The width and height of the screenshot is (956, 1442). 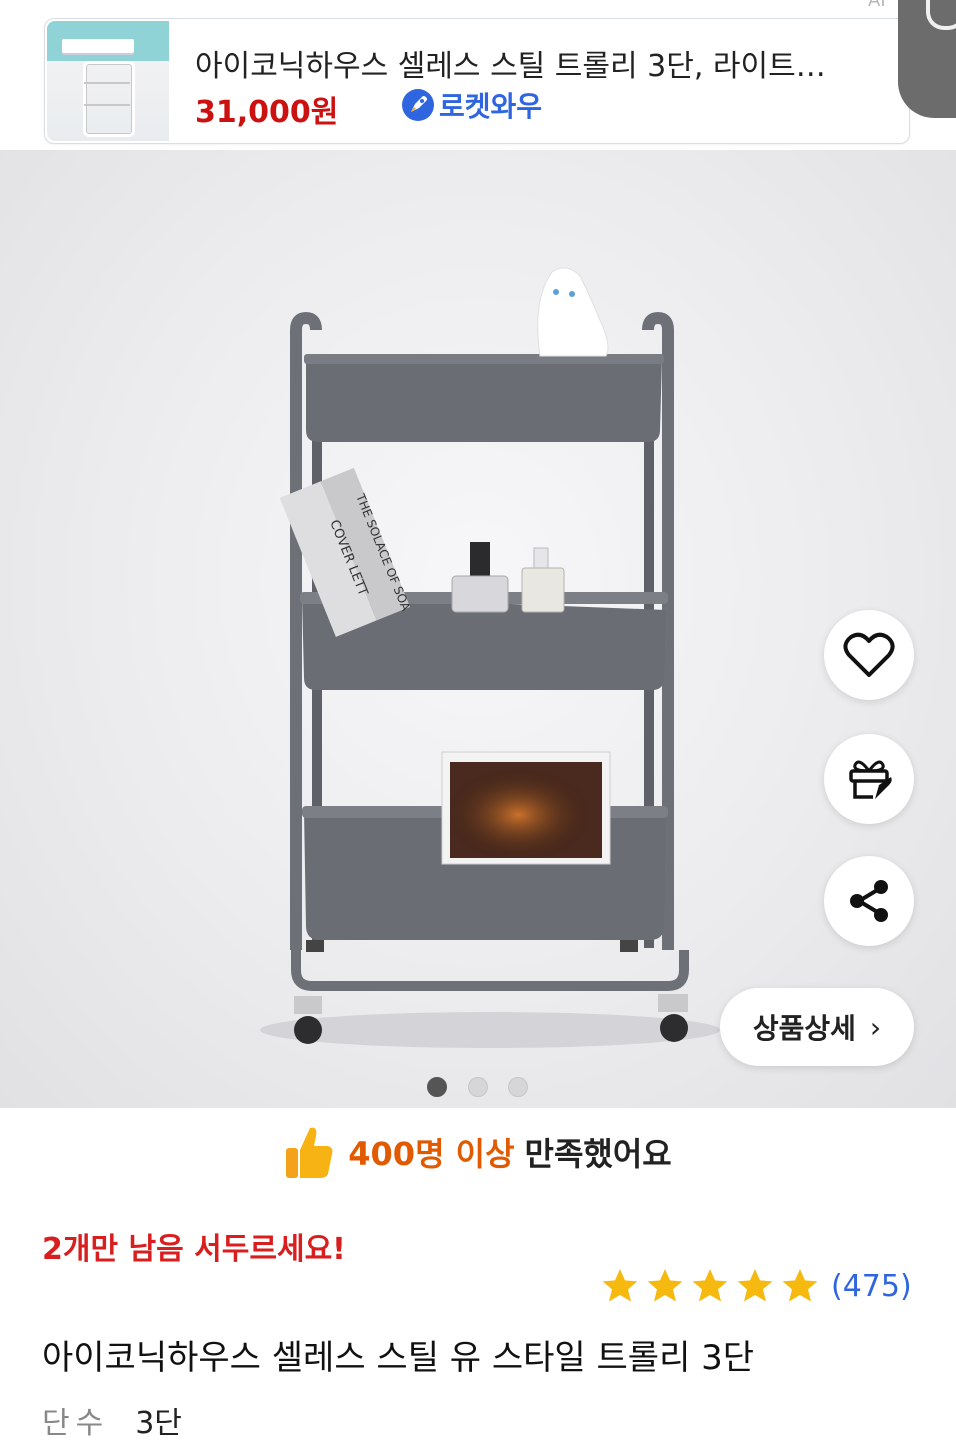 I want to click on wishlist-button, so click(x=869, y=655).